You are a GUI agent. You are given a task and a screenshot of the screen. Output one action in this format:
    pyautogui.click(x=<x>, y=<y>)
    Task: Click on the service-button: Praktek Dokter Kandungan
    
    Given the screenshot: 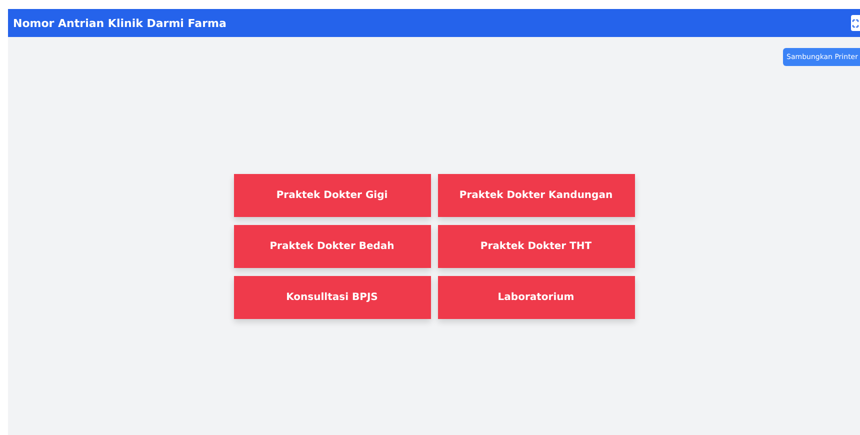 What is the action you would take?
    pyautogui.click(x=536, y=195)
    